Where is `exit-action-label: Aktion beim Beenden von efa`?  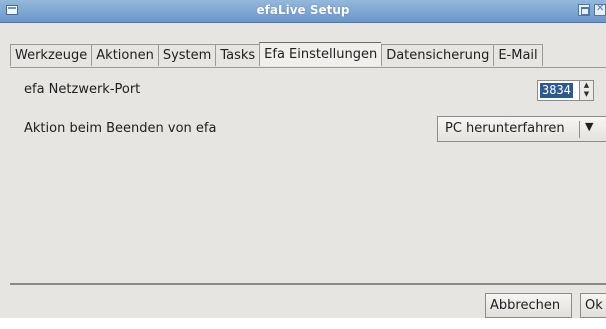 exit-action-label: Aktion beim Beenden von efa is located at coordinates (120, 128).